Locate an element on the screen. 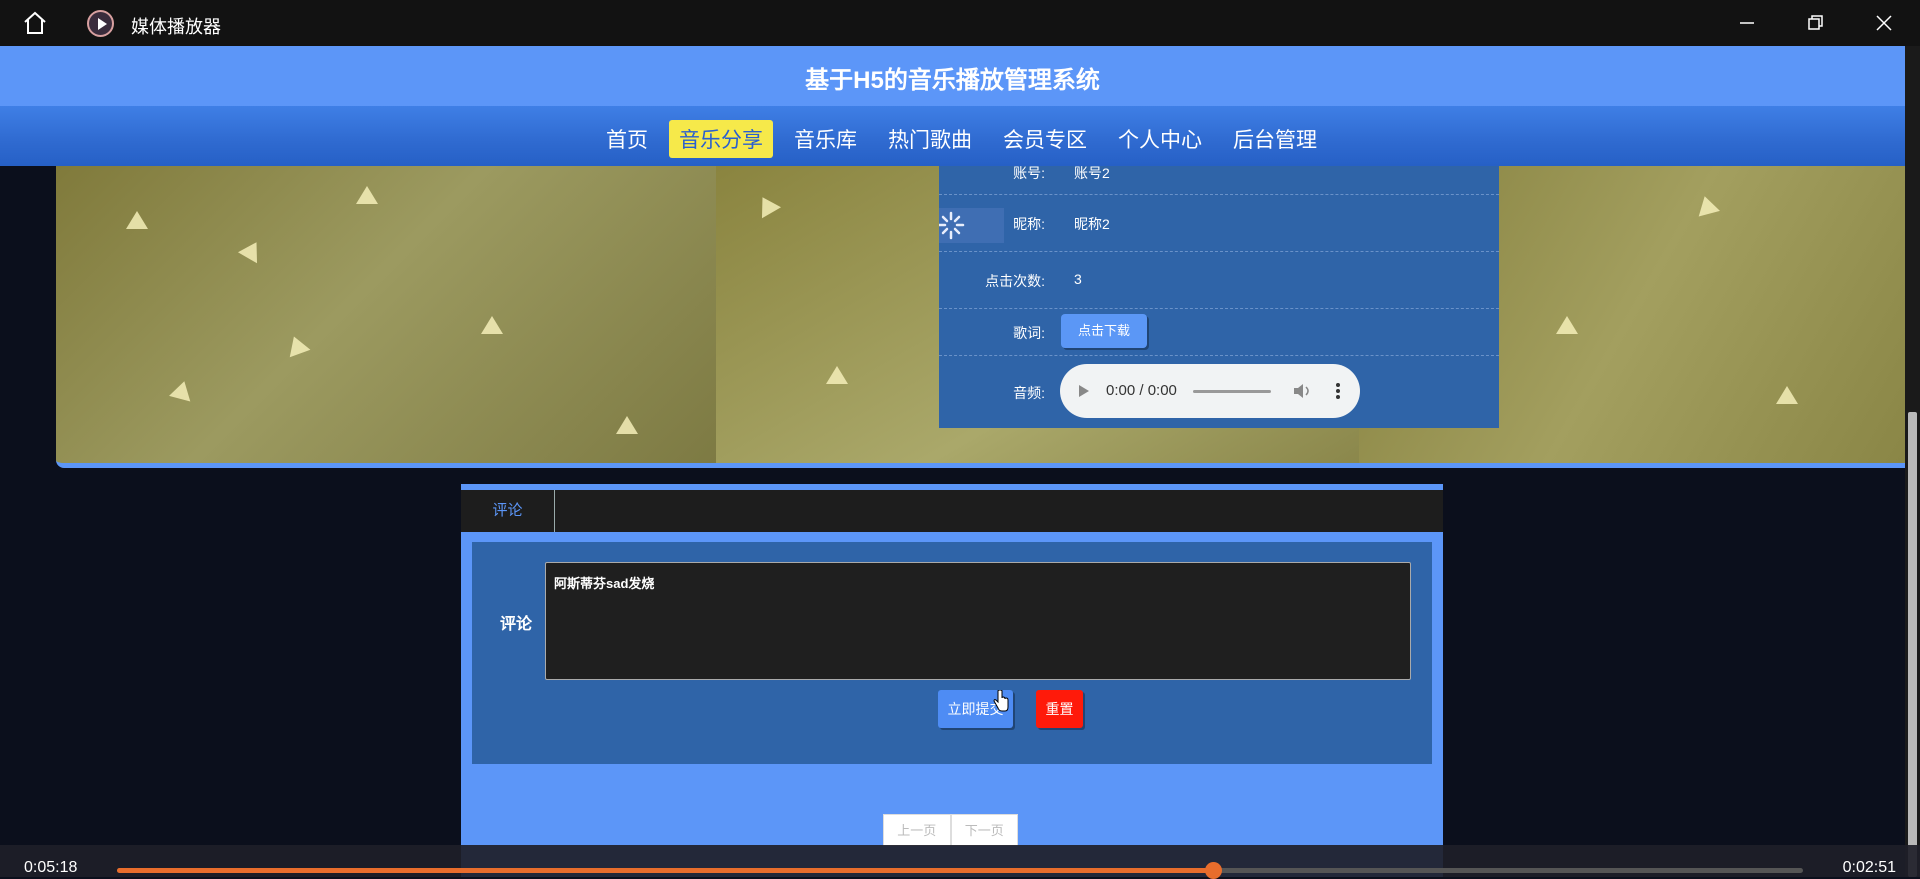 The height and width of the screenshot is (879, 1920). comment-form: 评论 阿斯蒂芬sad发烧 立即提交 重置 is located at coordinates (952, 653).